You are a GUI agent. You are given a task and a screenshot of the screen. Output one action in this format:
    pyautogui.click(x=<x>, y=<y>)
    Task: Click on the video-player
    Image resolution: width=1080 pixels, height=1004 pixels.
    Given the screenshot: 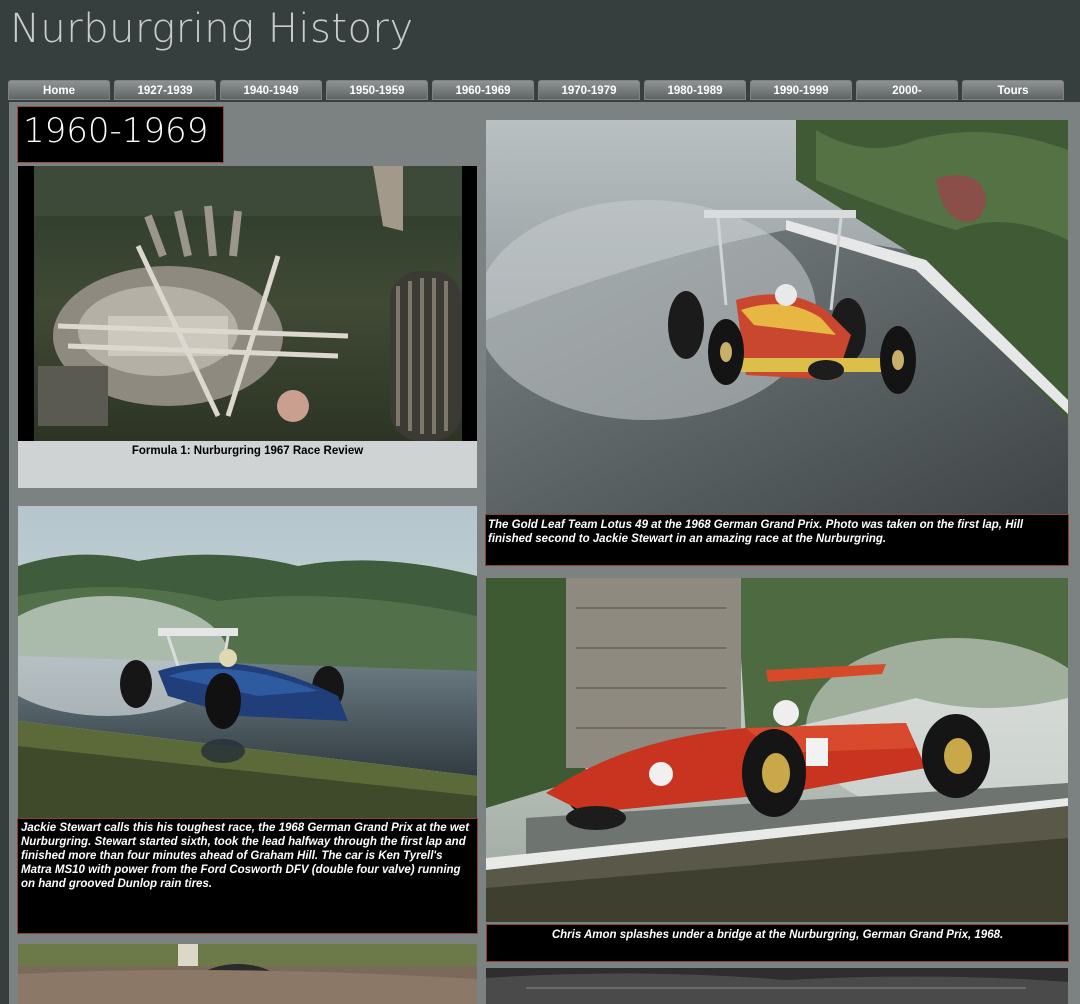 What is the action you would take?
    pyautogui.click(x=247, y=303)
    